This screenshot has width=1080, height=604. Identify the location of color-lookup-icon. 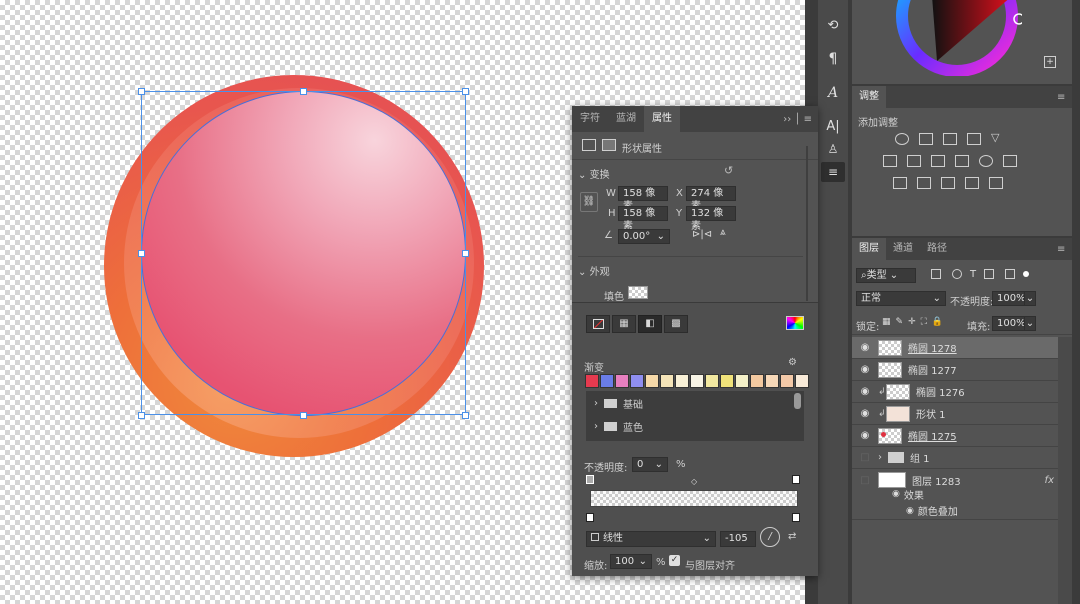
(1010, 161).